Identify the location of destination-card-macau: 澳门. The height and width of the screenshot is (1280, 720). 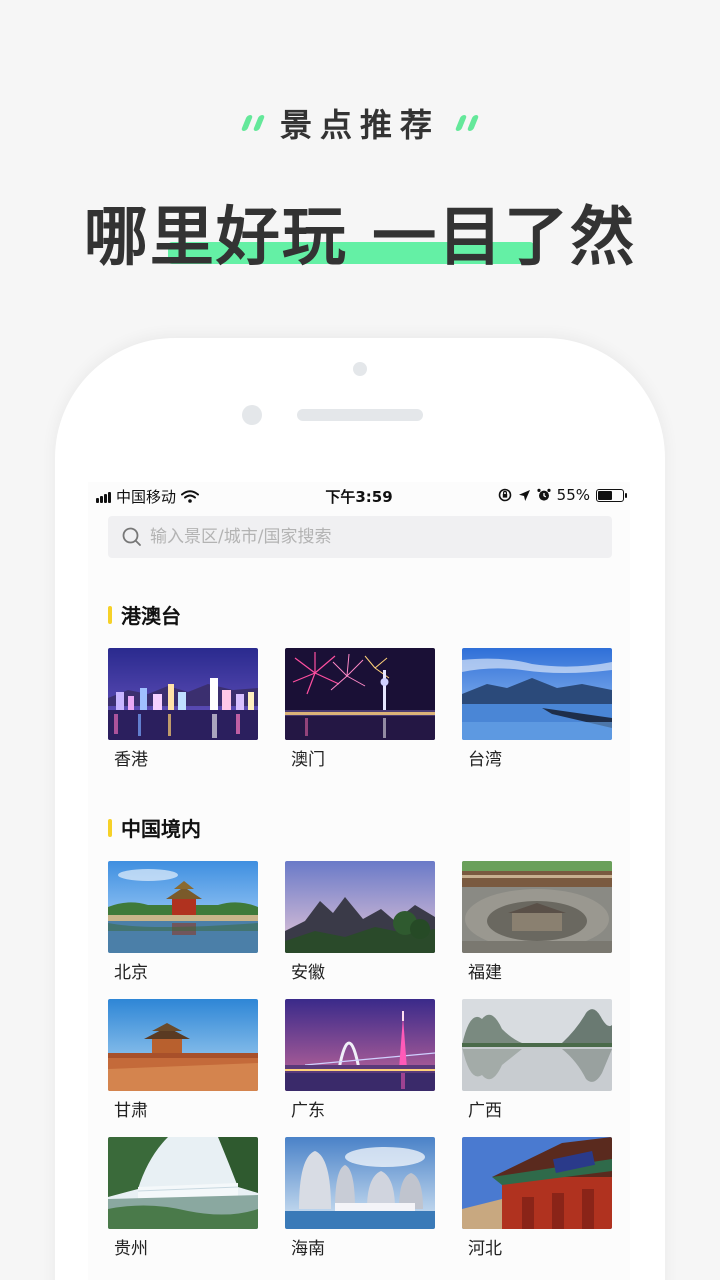
(360, 717).